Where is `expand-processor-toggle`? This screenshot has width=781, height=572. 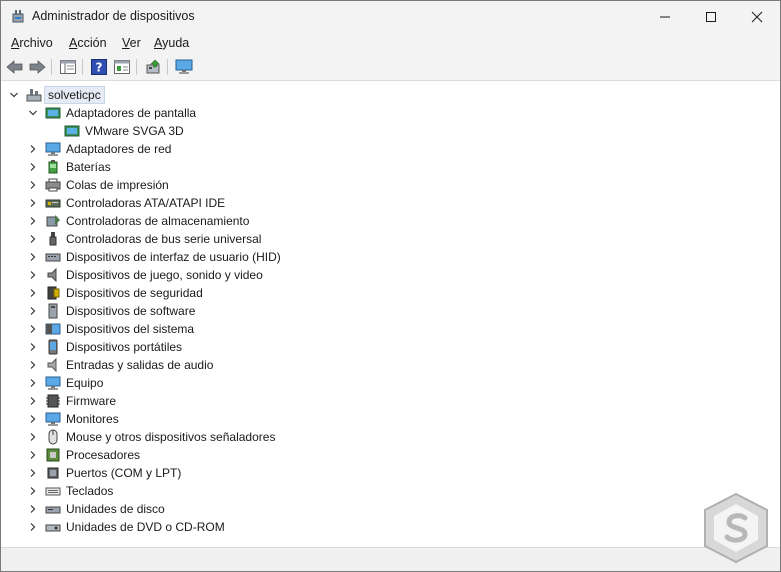 expand-processor-toggle is located at coordinates (33, 455).